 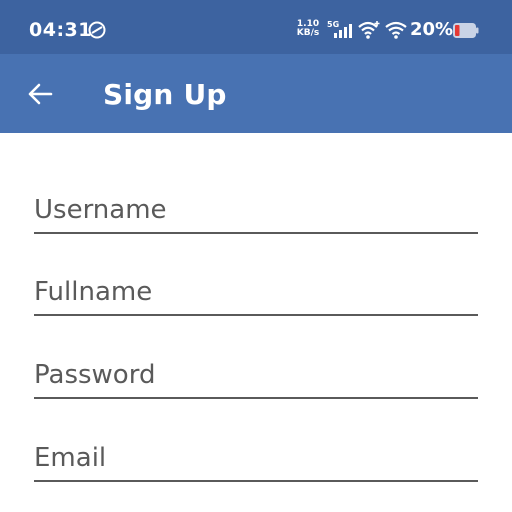 I want to click on signal-strength-icon, so click(x=343, y=31).